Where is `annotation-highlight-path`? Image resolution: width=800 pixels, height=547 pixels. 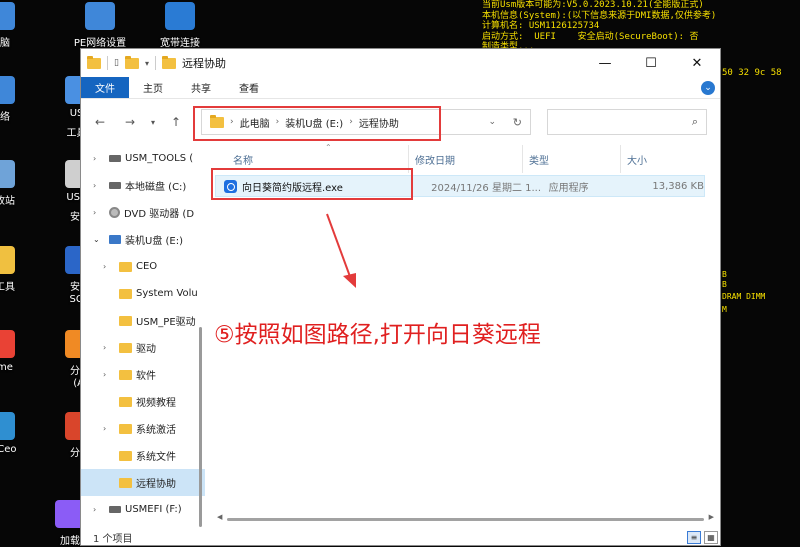 annotation-highlight-path is located at coordinates (317, 123).